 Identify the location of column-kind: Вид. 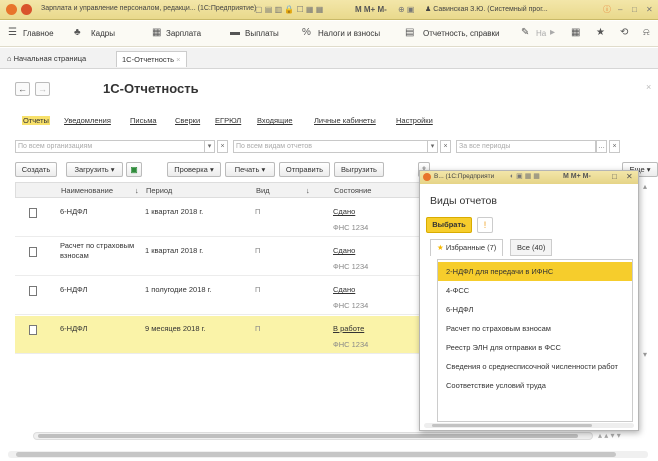
(263, 190).